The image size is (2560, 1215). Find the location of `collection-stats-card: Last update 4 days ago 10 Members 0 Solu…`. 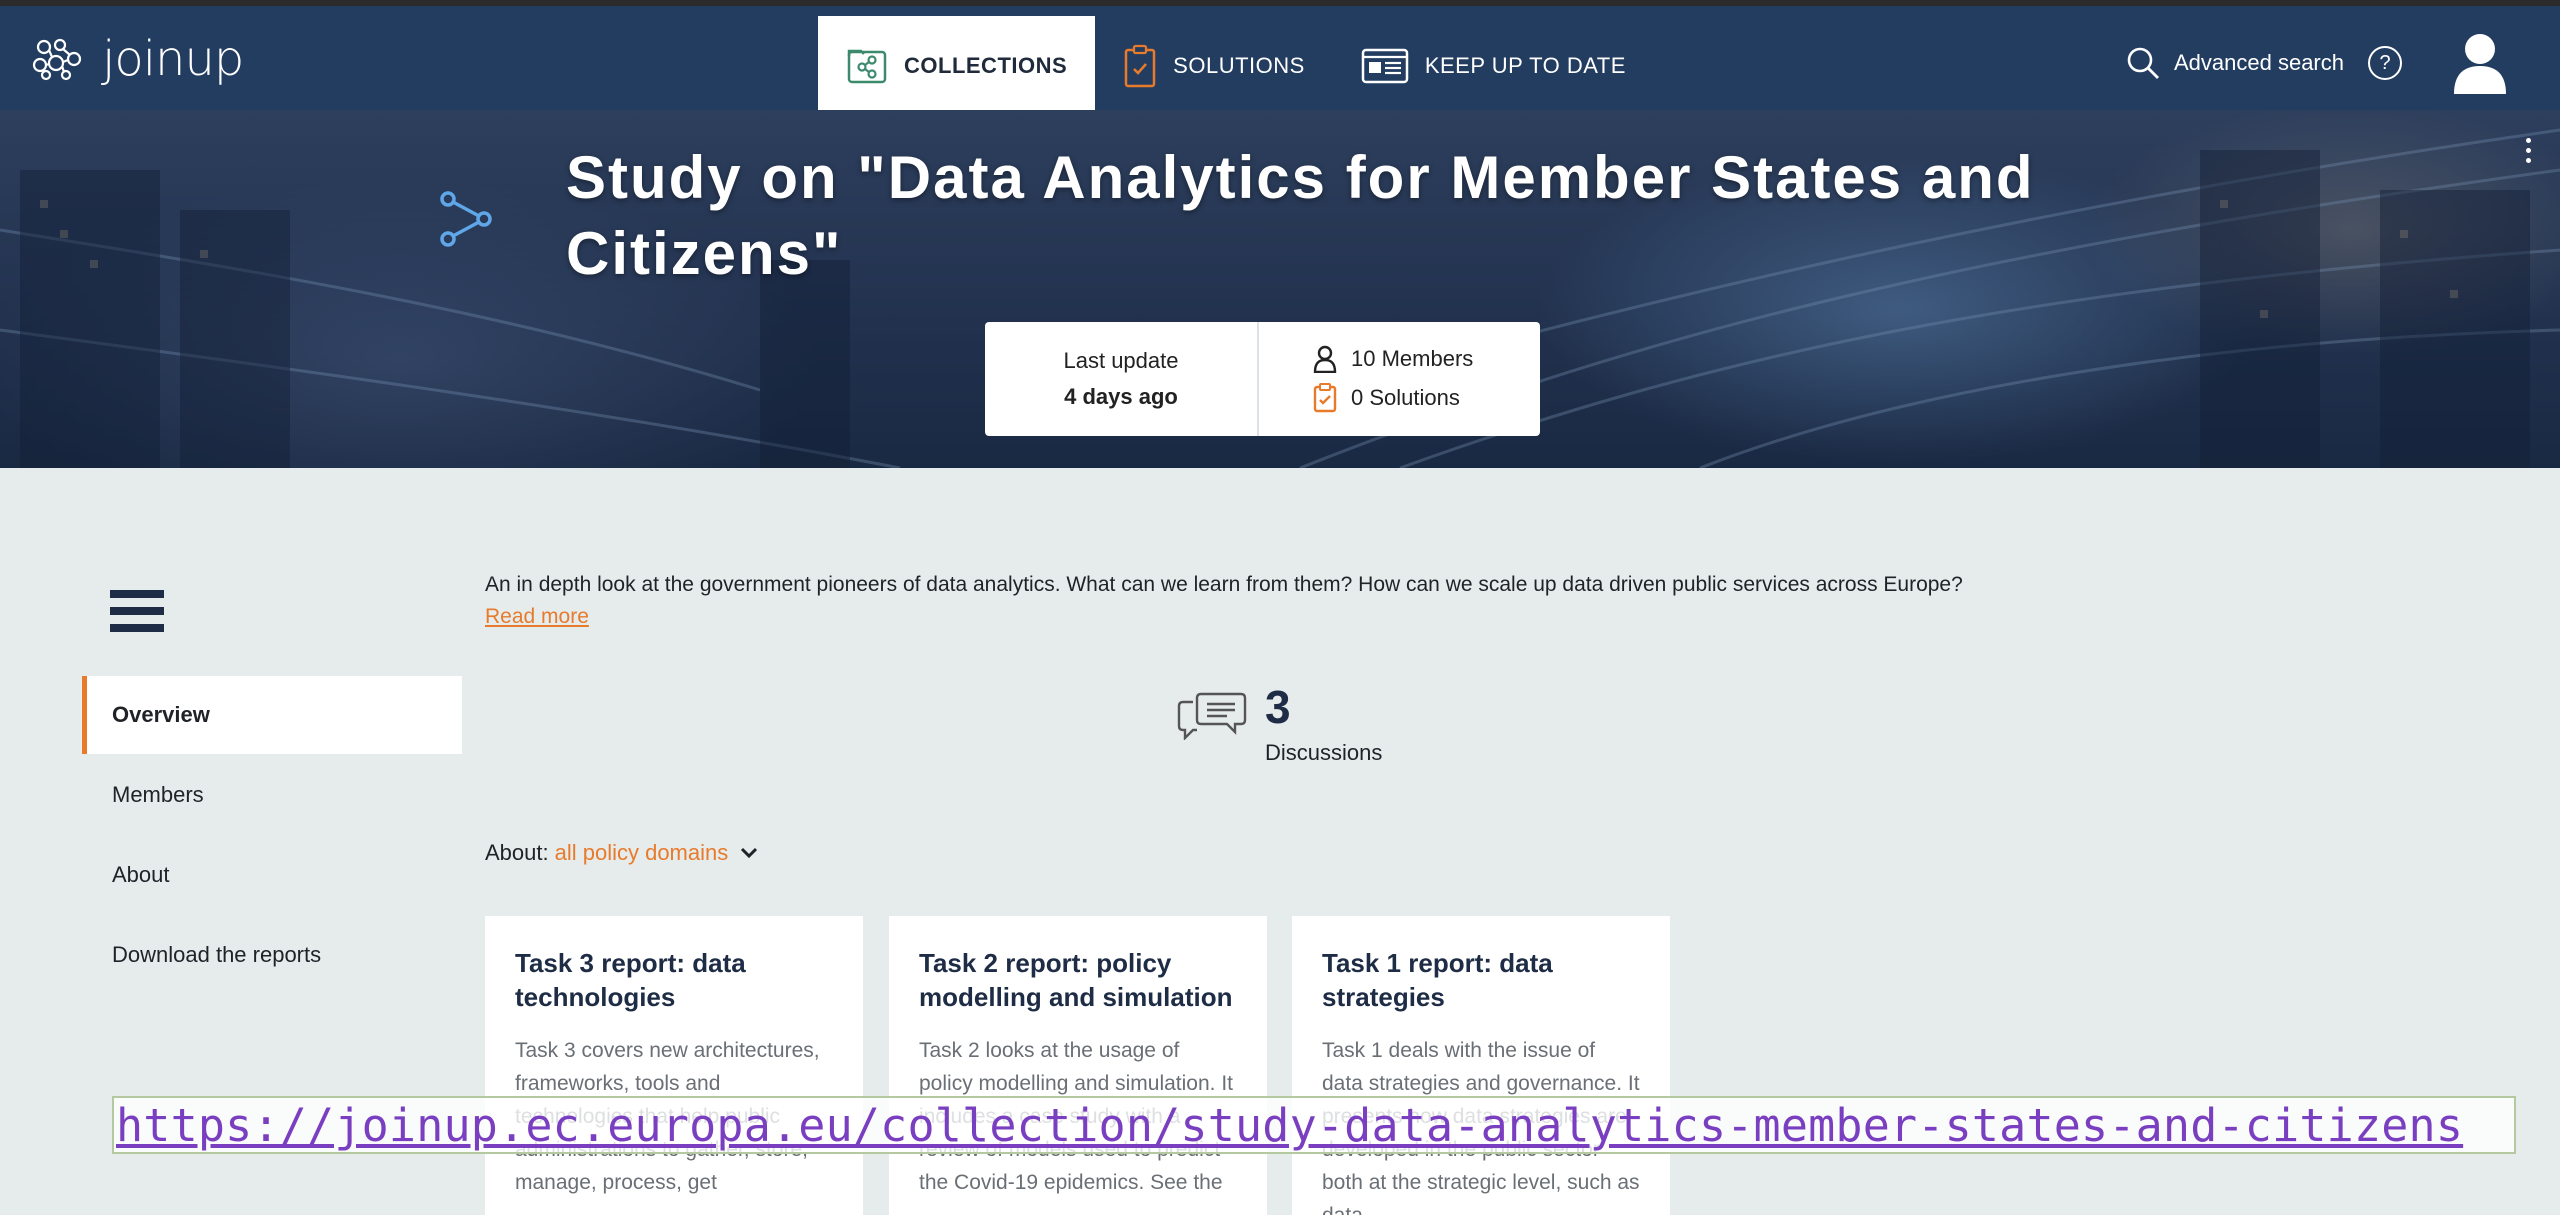

collection-stats-card: Last update 4 days ago 10 Members 0 Solu… is located at coordinates (1262, 379).